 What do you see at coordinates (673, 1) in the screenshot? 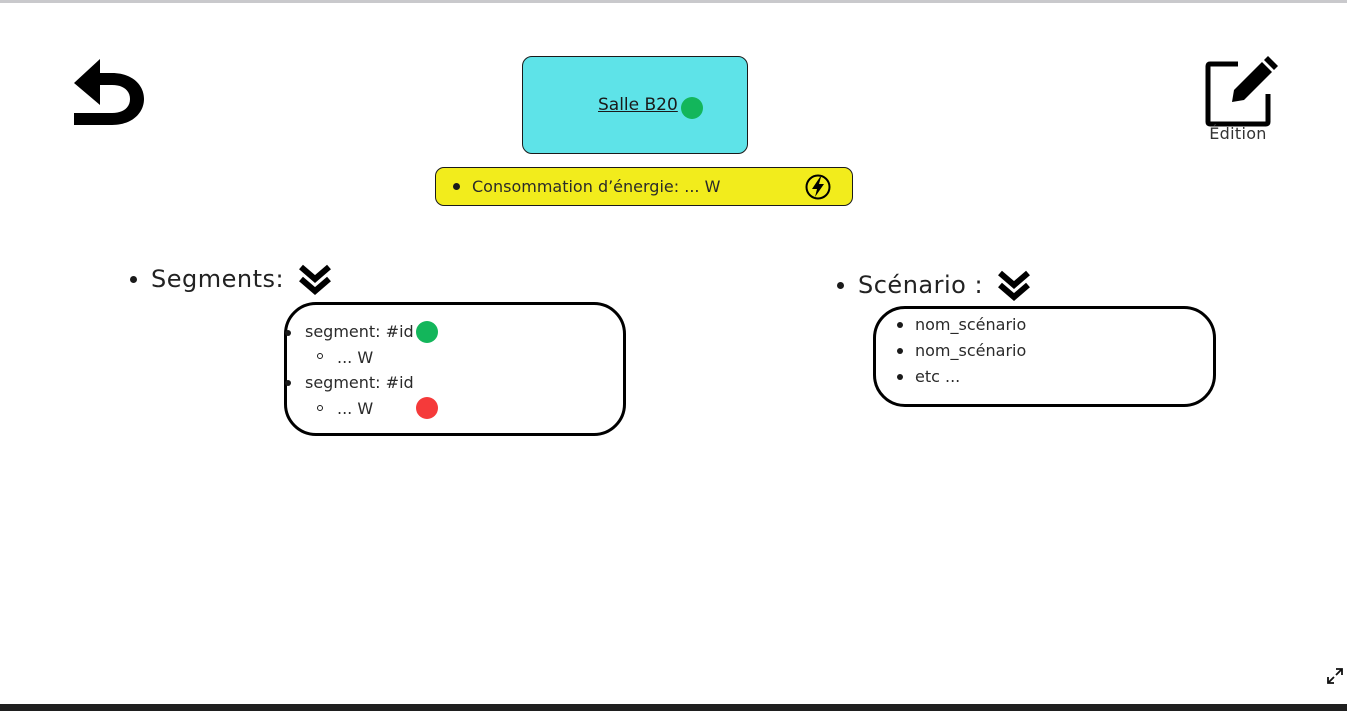
I see `top-divider` at bounding box center [673, 1].